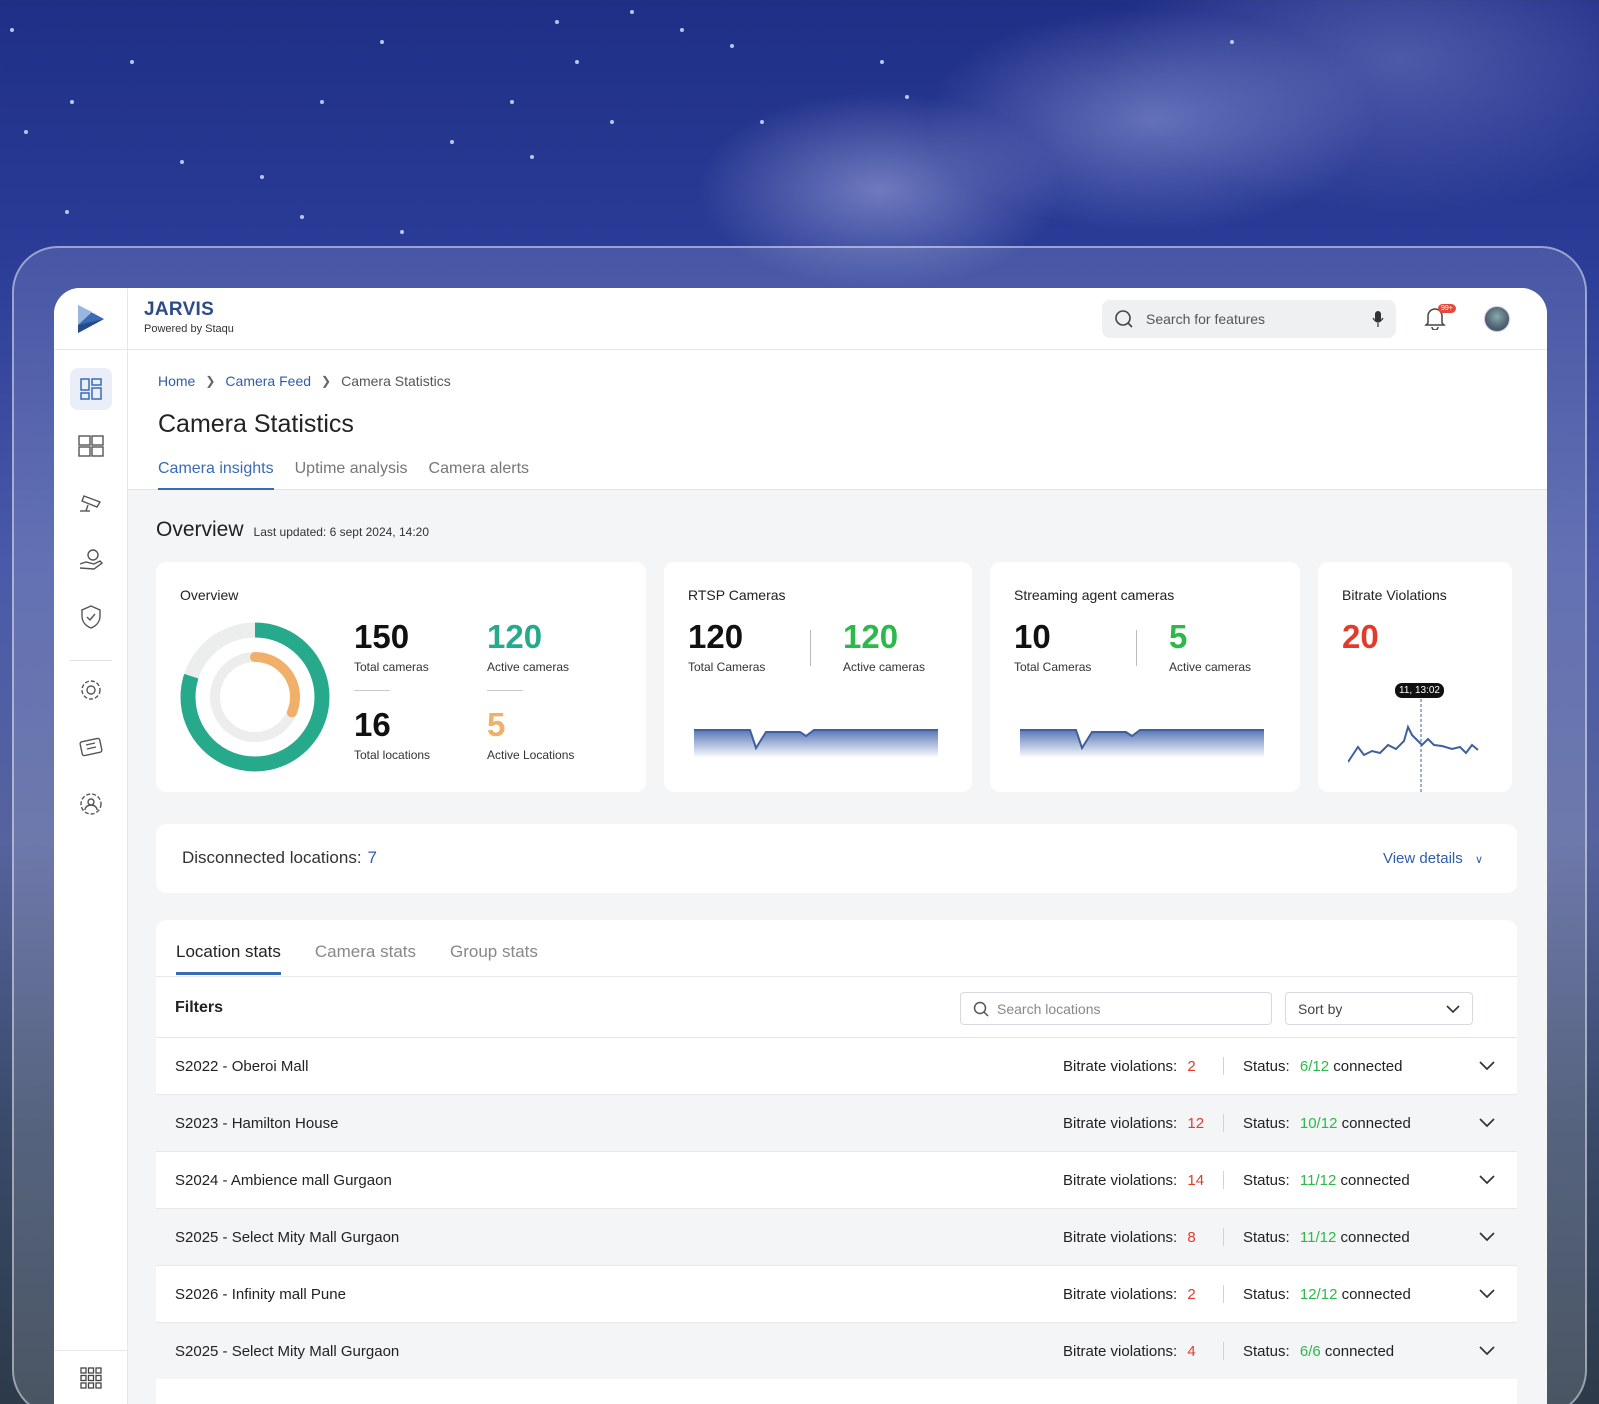 Image resolution: width=1599 pixels, height=1404 pixels. Describe the element at coordinates (91, 389) in the screenshot. I see `sidebar-item-dashboard` at that location.